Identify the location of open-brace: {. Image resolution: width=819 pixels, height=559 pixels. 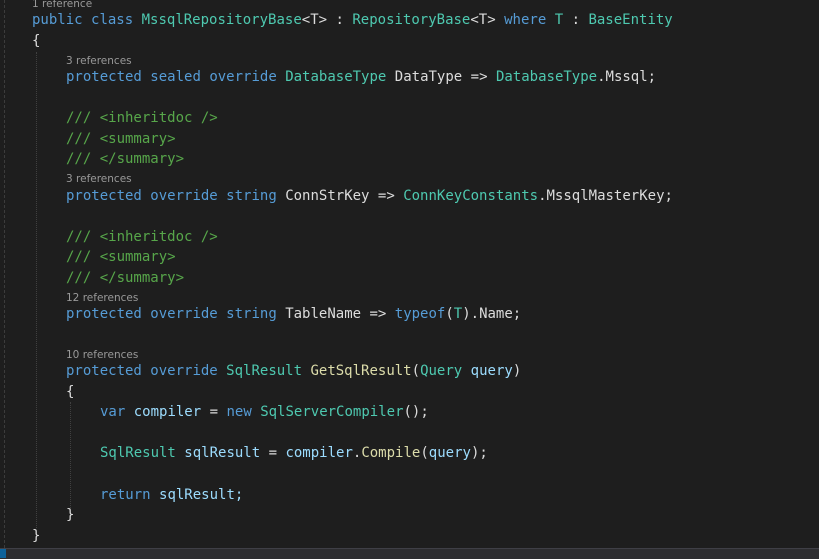
(36, 41).